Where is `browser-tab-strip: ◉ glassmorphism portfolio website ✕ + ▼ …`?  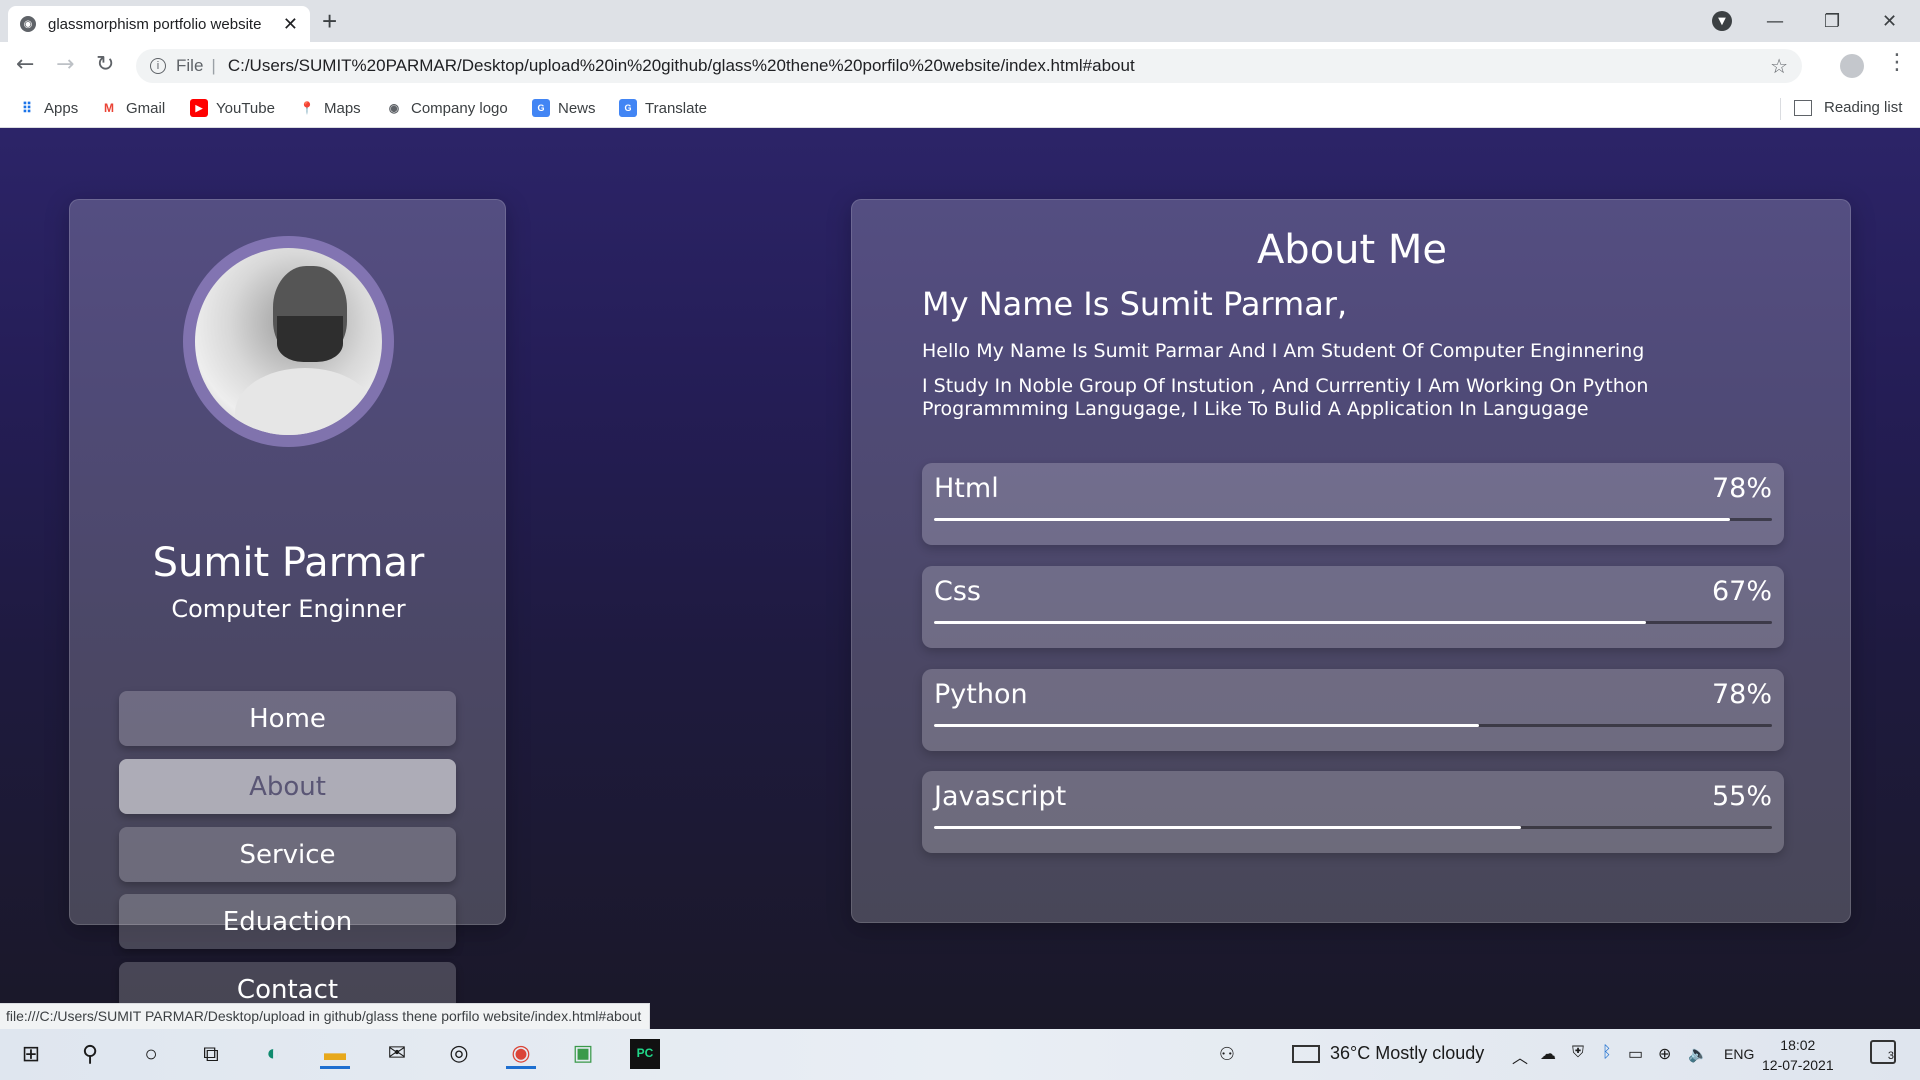
browser-tab-strip: ◉ glassmorphism portfolio website ✕ + ▼ … is located at coordinates (960, 21).